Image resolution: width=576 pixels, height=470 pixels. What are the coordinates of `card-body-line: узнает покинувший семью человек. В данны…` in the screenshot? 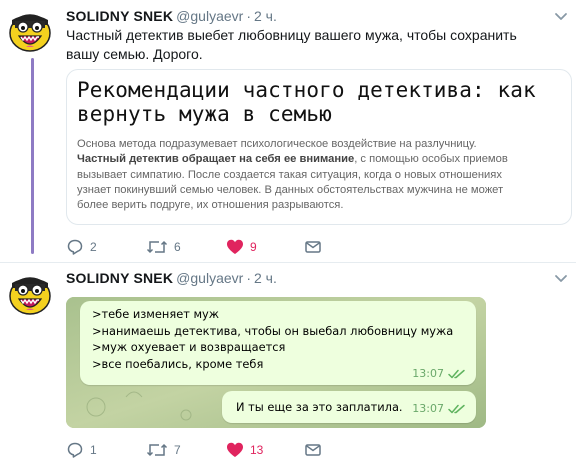 It's located at (290, 189).